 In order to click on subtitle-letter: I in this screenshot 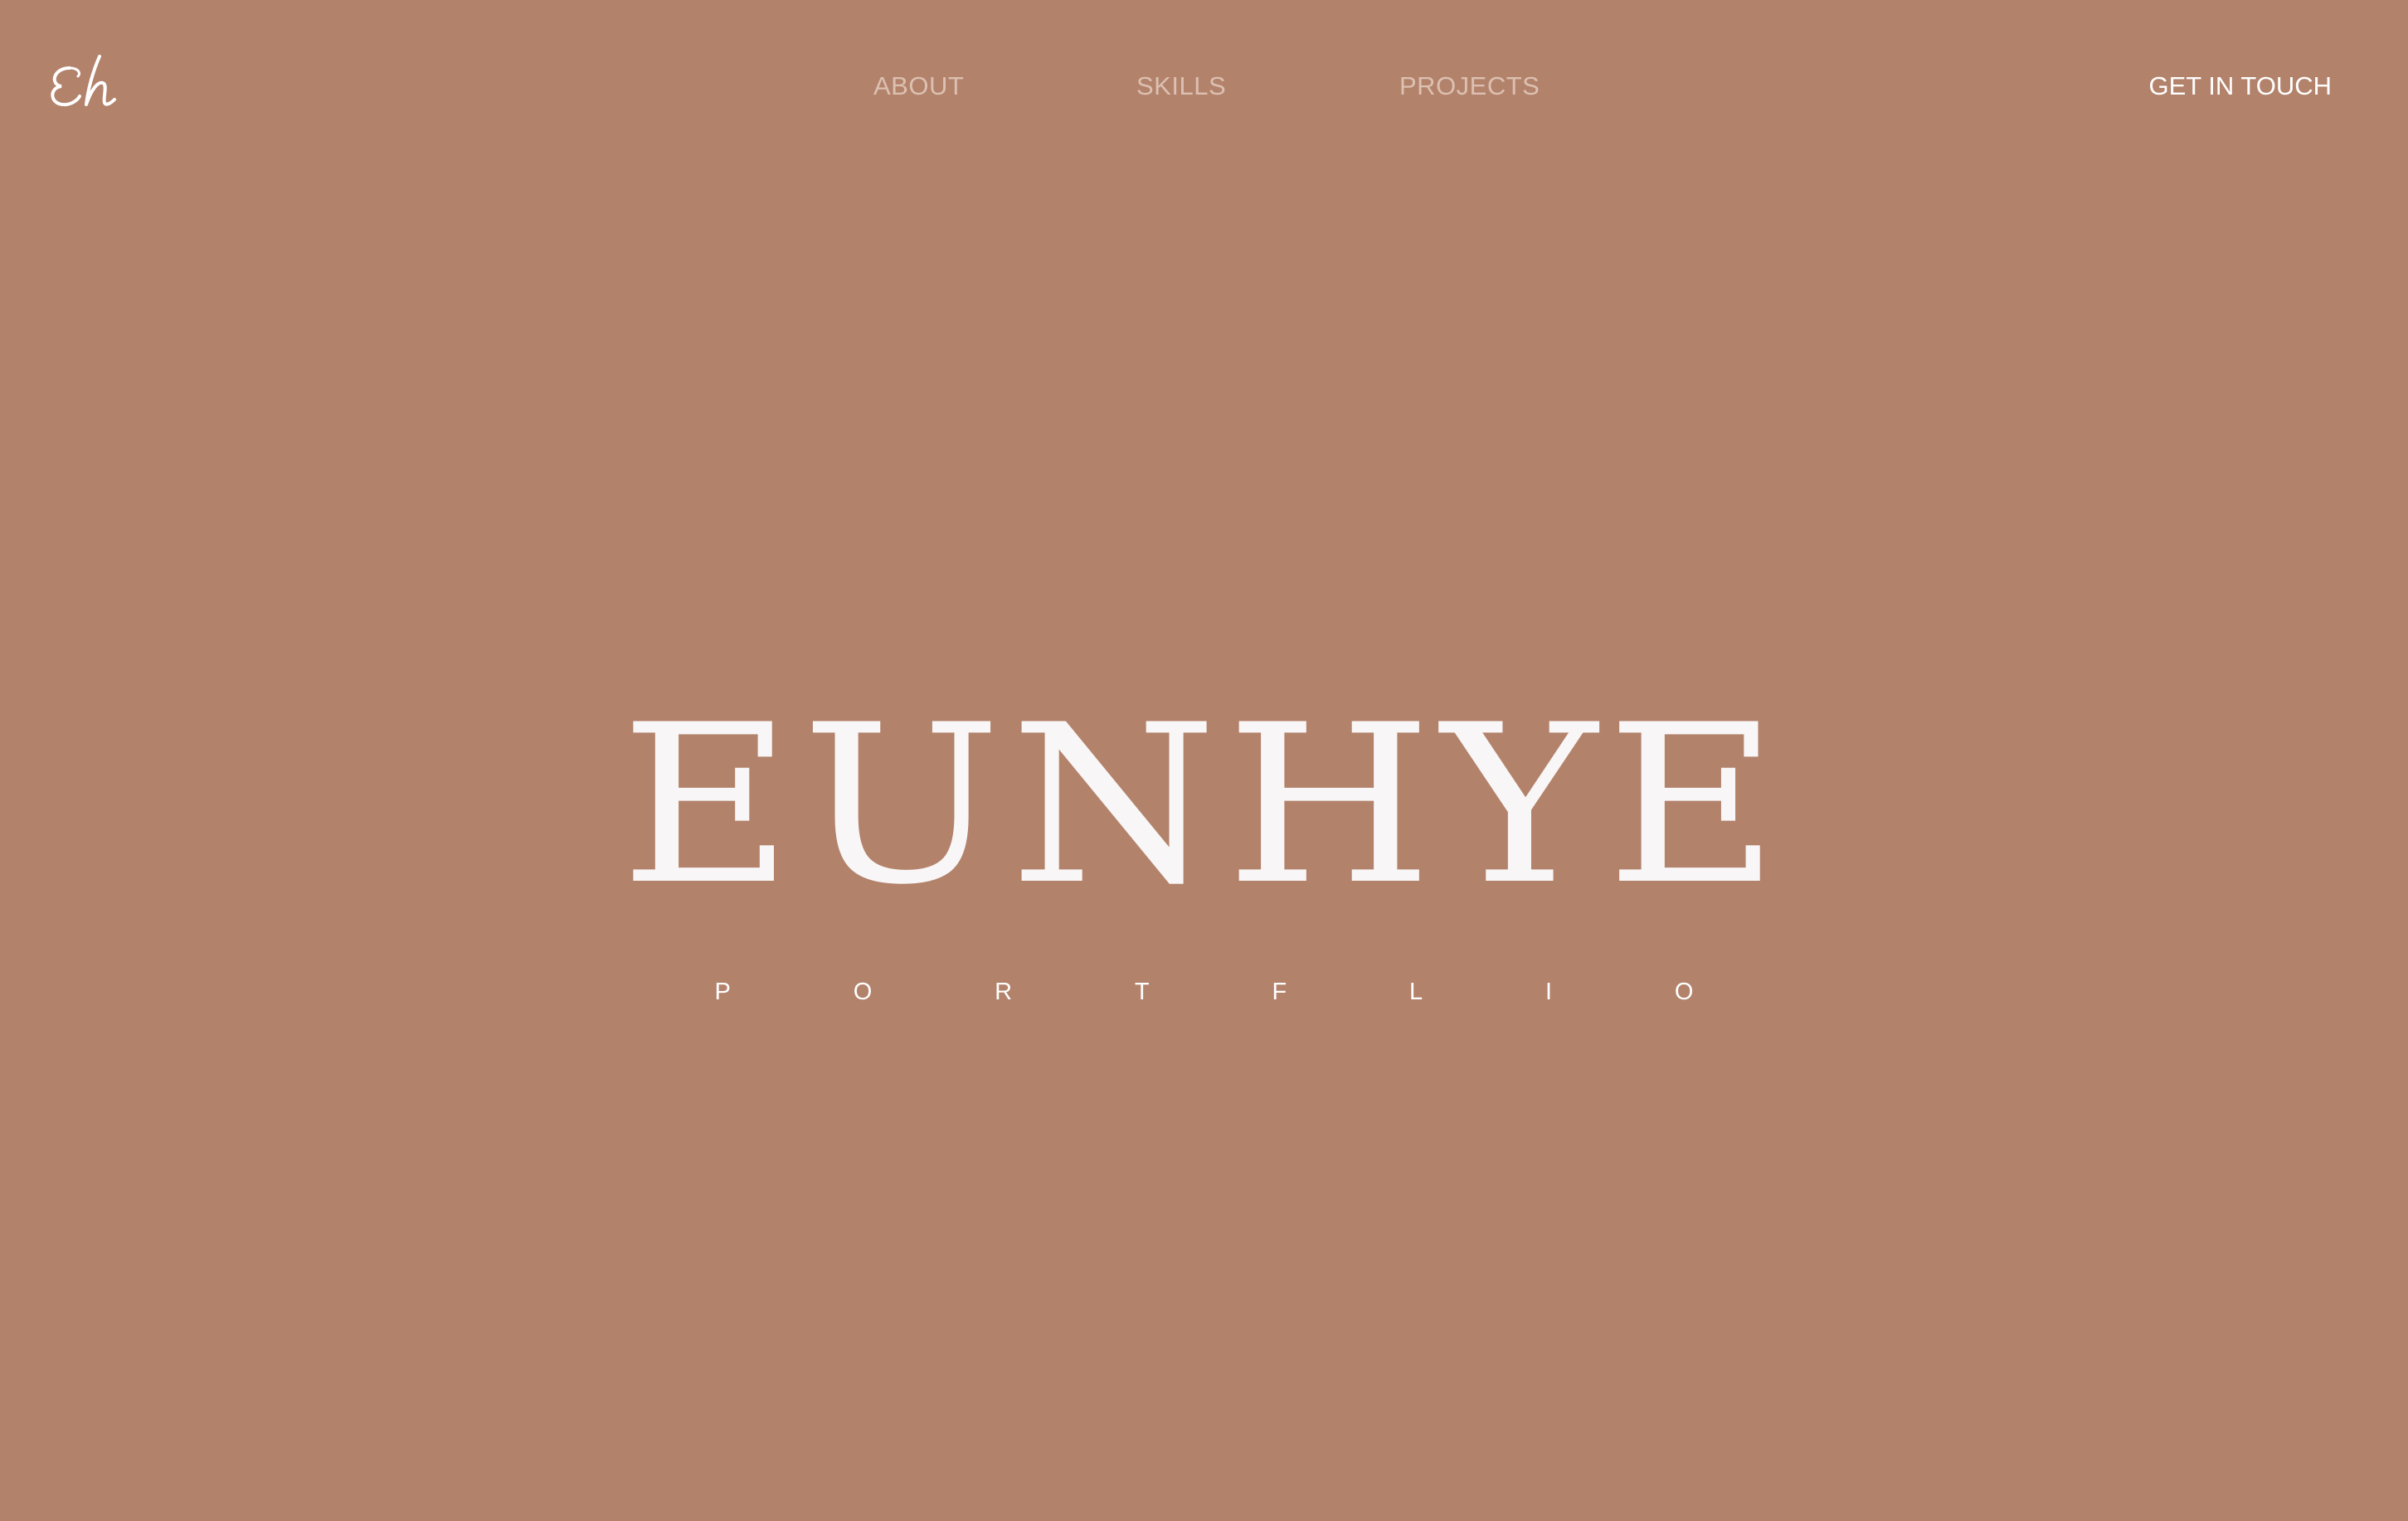, I will do `click(1549, 992)`.